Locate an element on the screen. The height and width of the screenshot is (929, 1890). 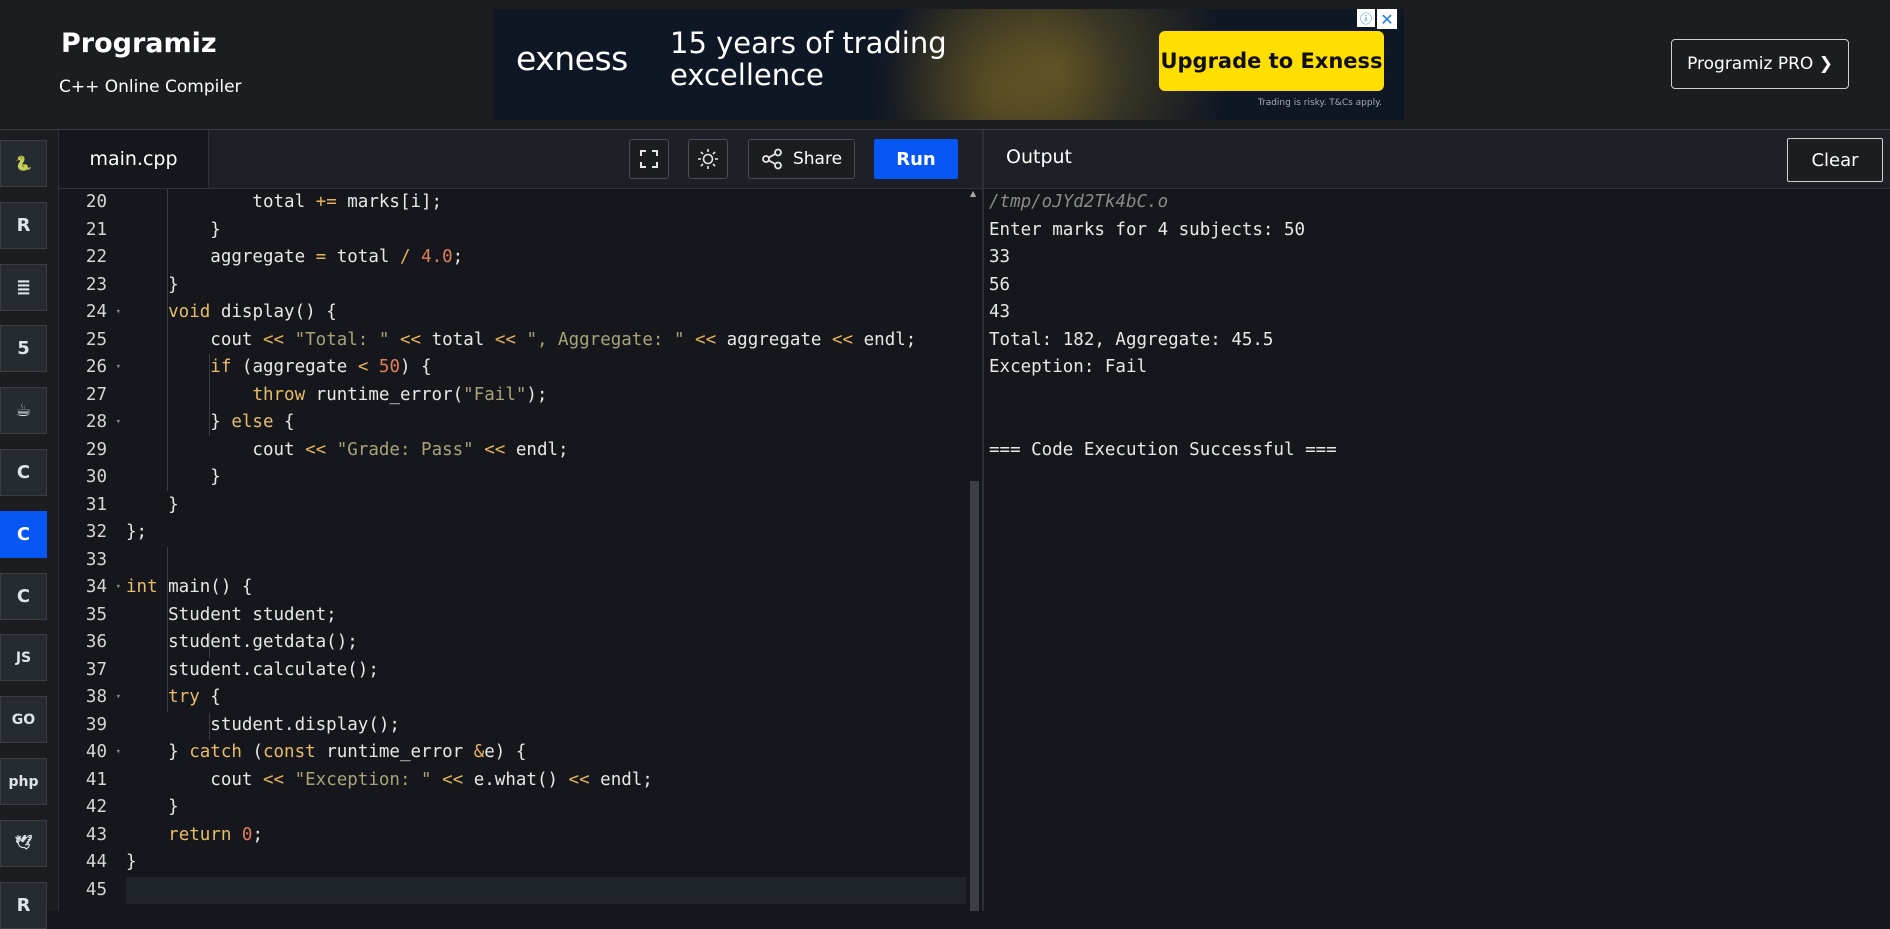
ad-info-icon: ⓘ is located at coordinates (1366, 18).